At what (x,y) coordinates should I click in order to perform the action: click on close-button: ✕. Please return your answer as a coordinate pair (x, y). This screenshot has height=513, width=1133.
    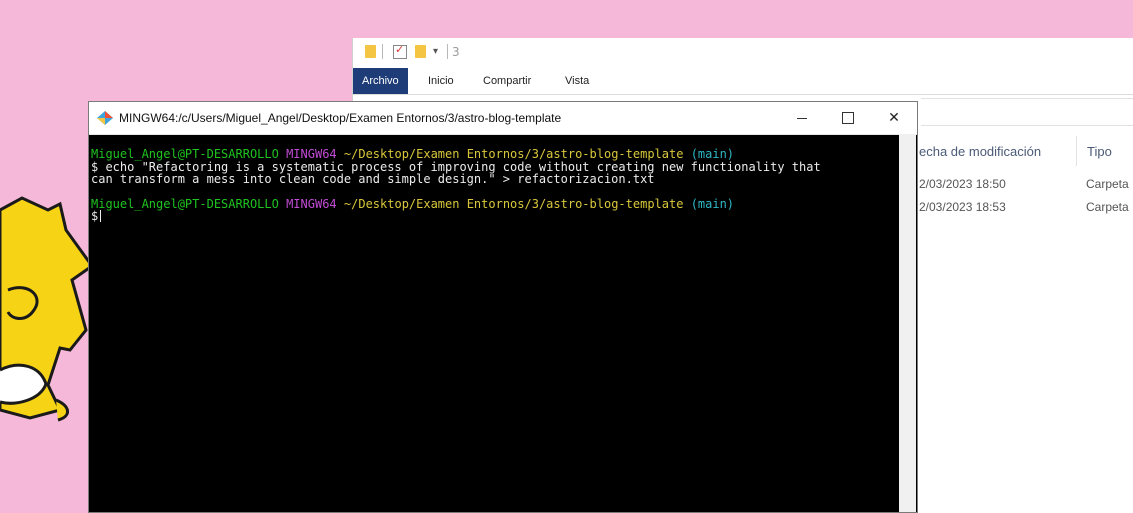
    Looking at the image, I should click on (894, 118).